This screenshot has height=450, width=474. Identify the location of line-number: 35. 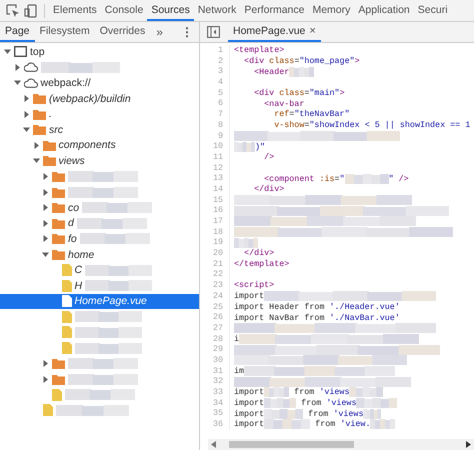
(215, 414).